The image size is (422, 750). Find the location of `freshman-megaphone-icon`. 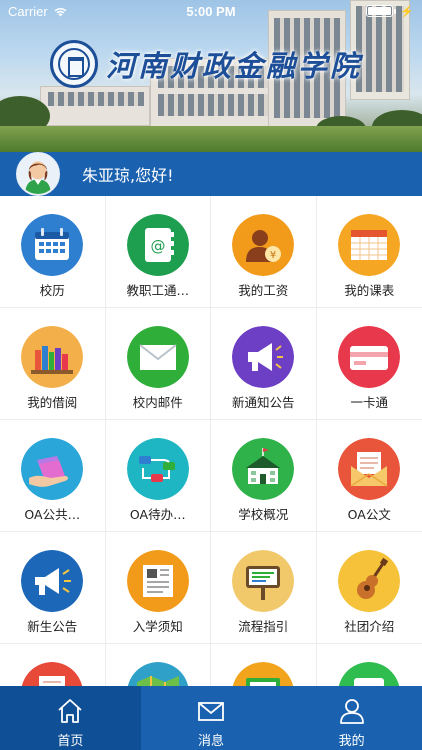

freshman-megaphone-icon is located at coordinates (52, 581).